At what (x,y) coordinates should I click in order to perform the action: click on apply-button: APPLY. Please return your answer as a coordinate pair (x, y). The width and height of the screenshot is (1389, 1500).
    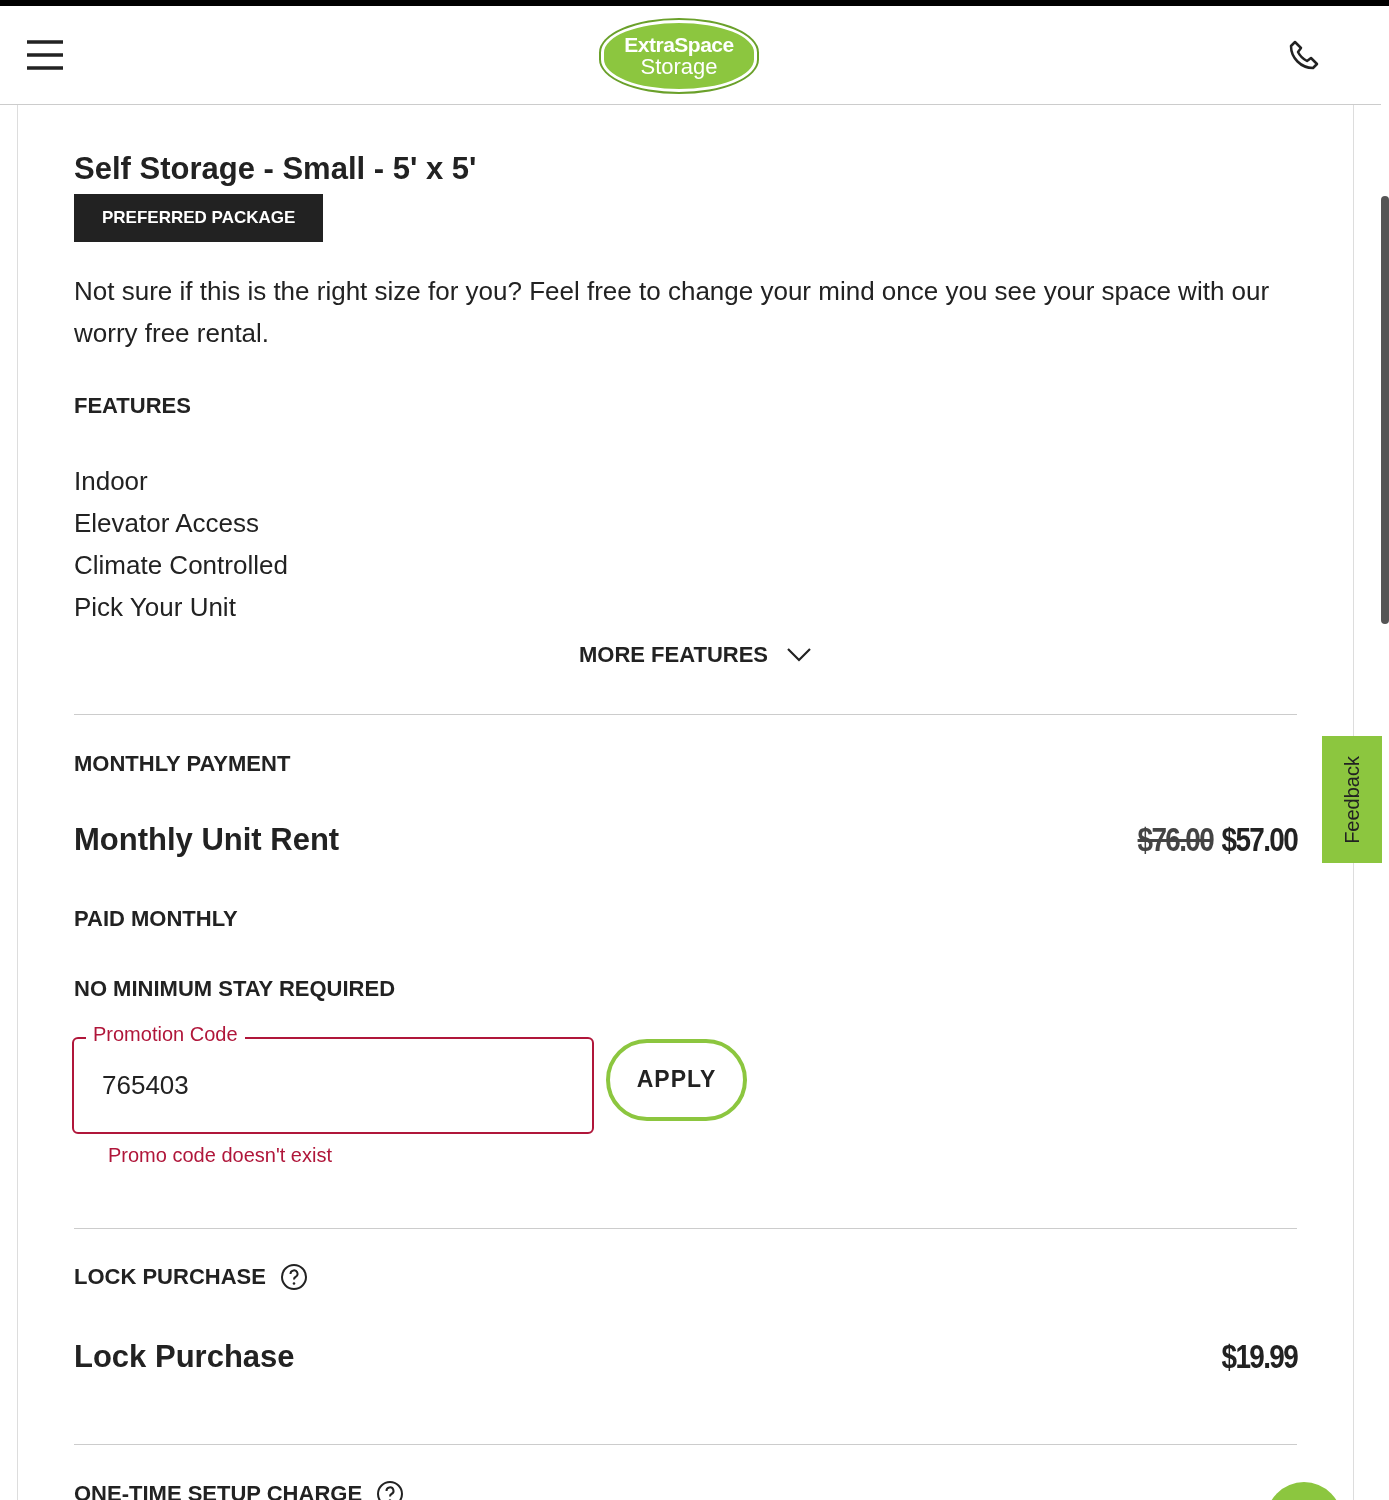
    Looking at the image, I should click on (676, 1079).